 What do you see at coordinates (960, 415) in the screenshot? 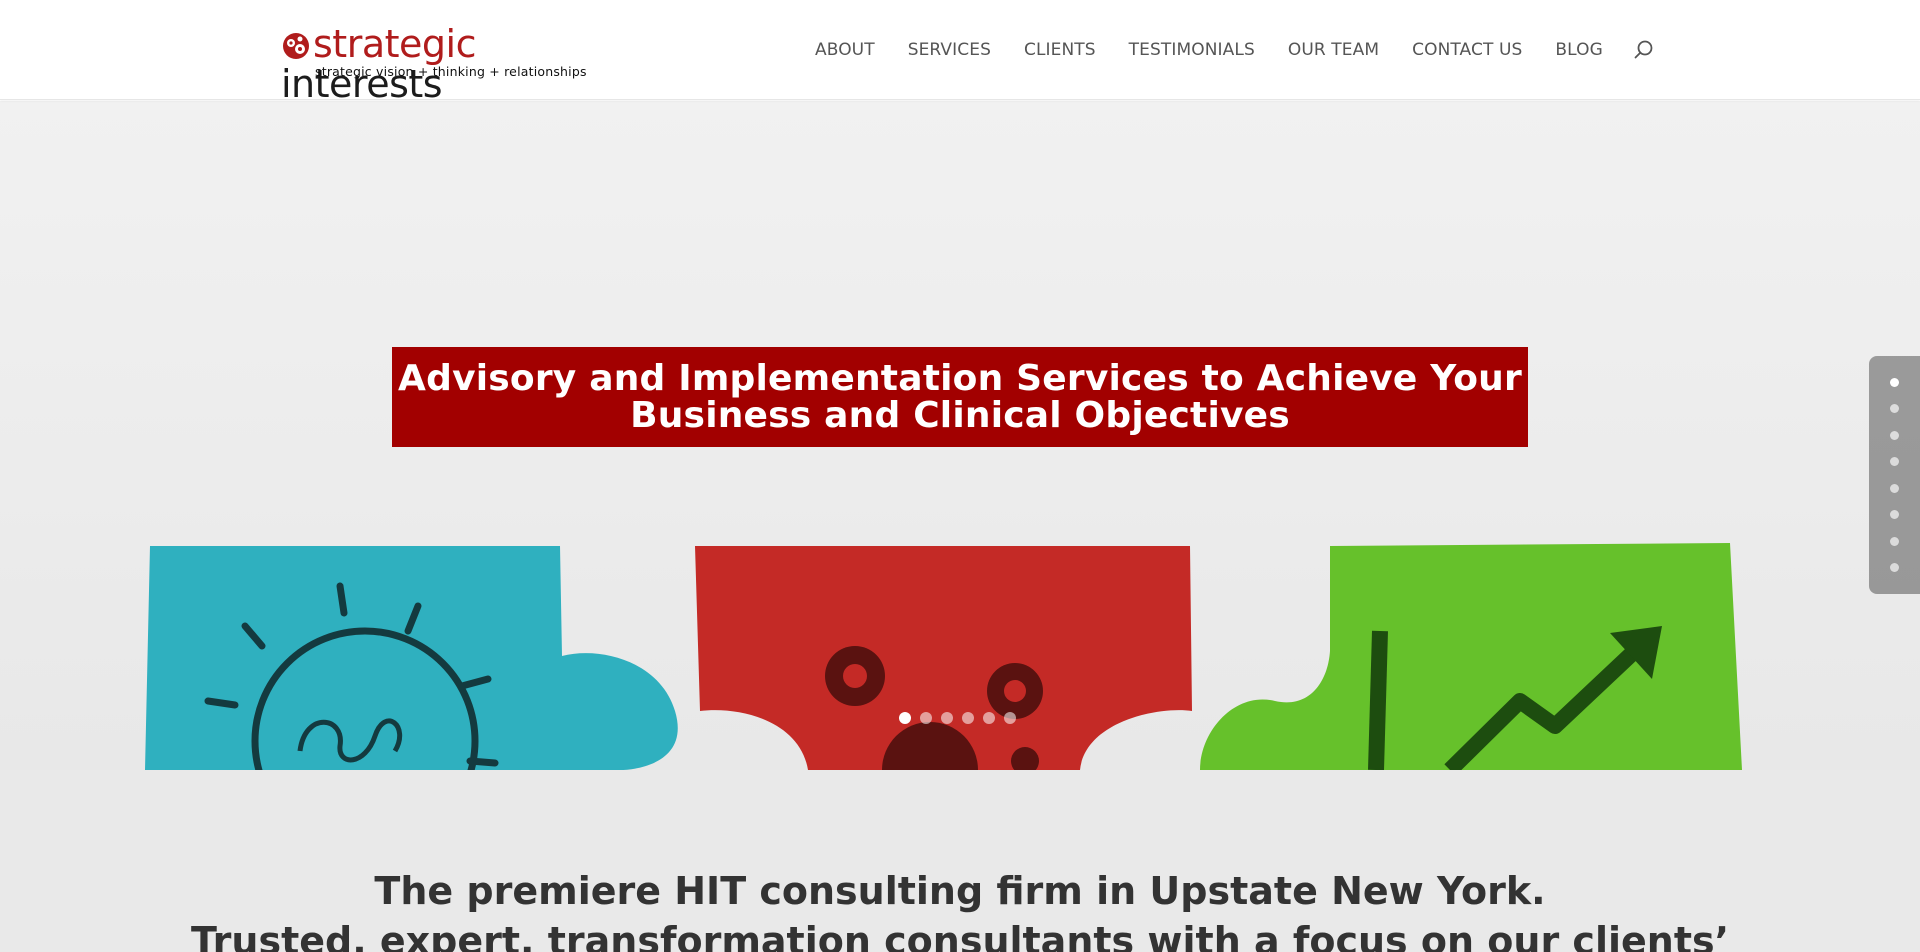
I see `hero-headline-line2: Business and Clinical Objectives` at bounding box center [960, 415].